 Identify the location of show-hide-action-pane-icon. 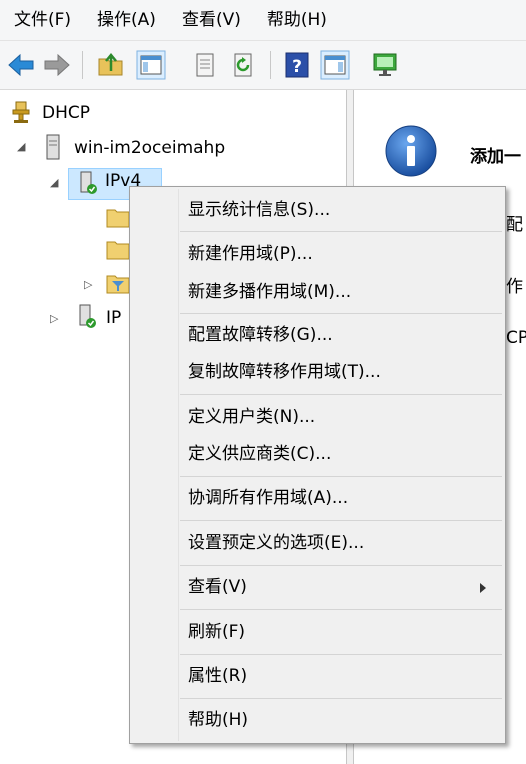
(335, 65).